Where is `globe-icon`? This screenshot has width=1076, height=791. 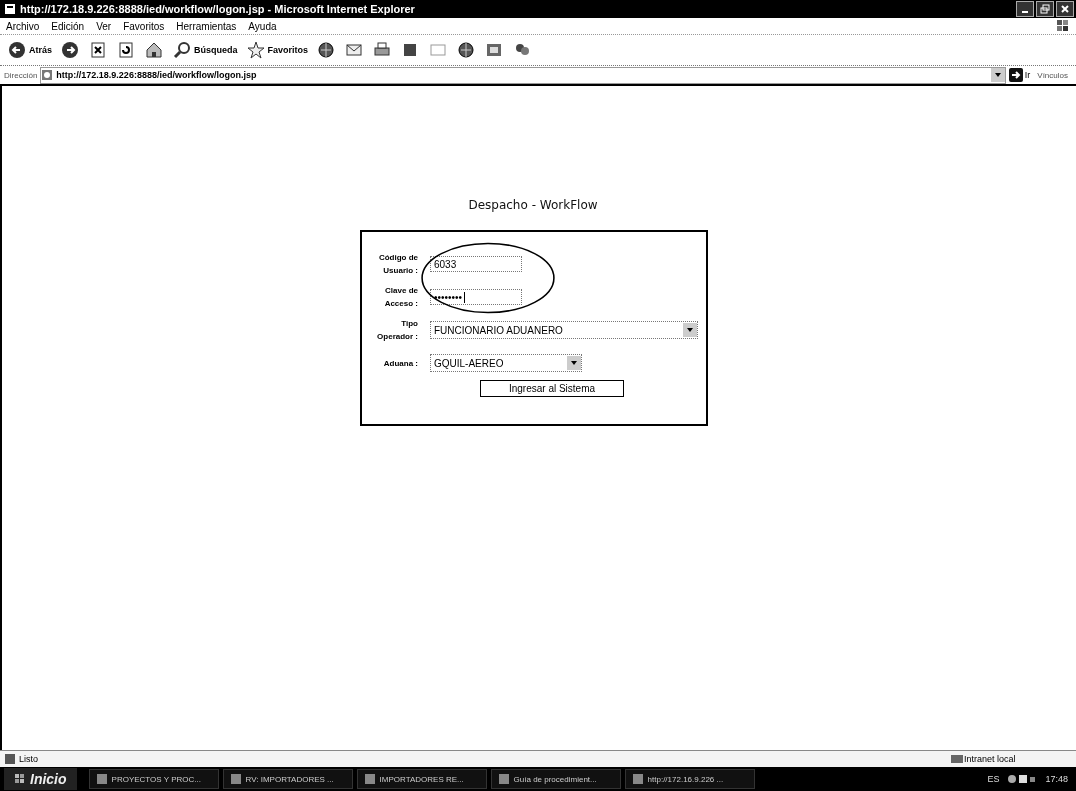
globe-icon is located at coordinates (466, 50).